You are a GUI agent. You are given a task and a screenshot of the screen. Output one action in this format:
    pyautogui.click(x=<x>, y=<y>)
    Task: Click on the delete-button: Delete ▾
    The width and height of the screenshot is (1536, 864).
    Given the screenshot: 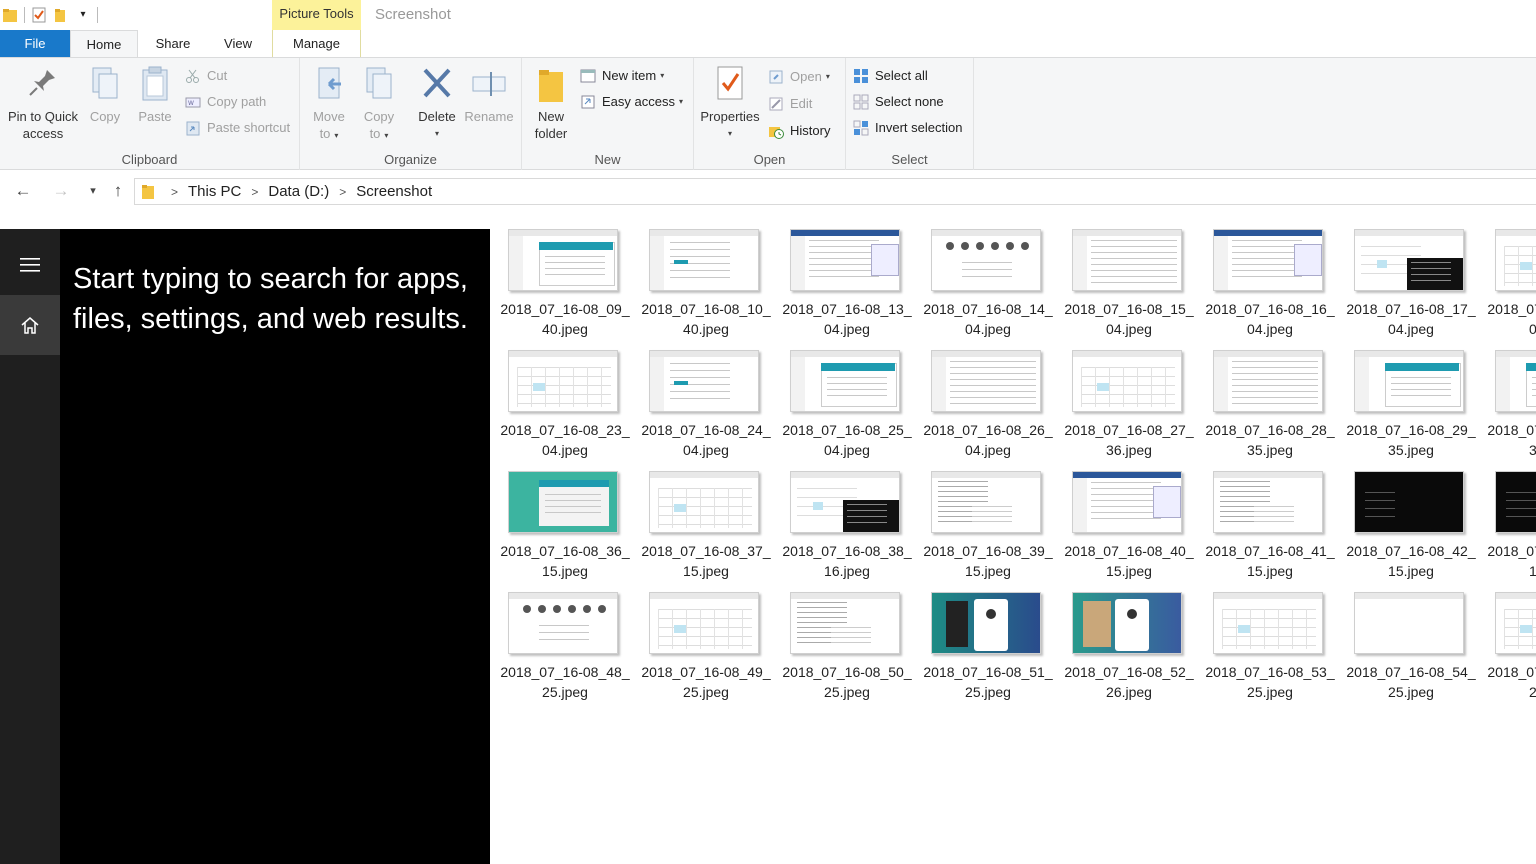 What is the action you would take?
    pyautogui.click(x=437, y=103)
    